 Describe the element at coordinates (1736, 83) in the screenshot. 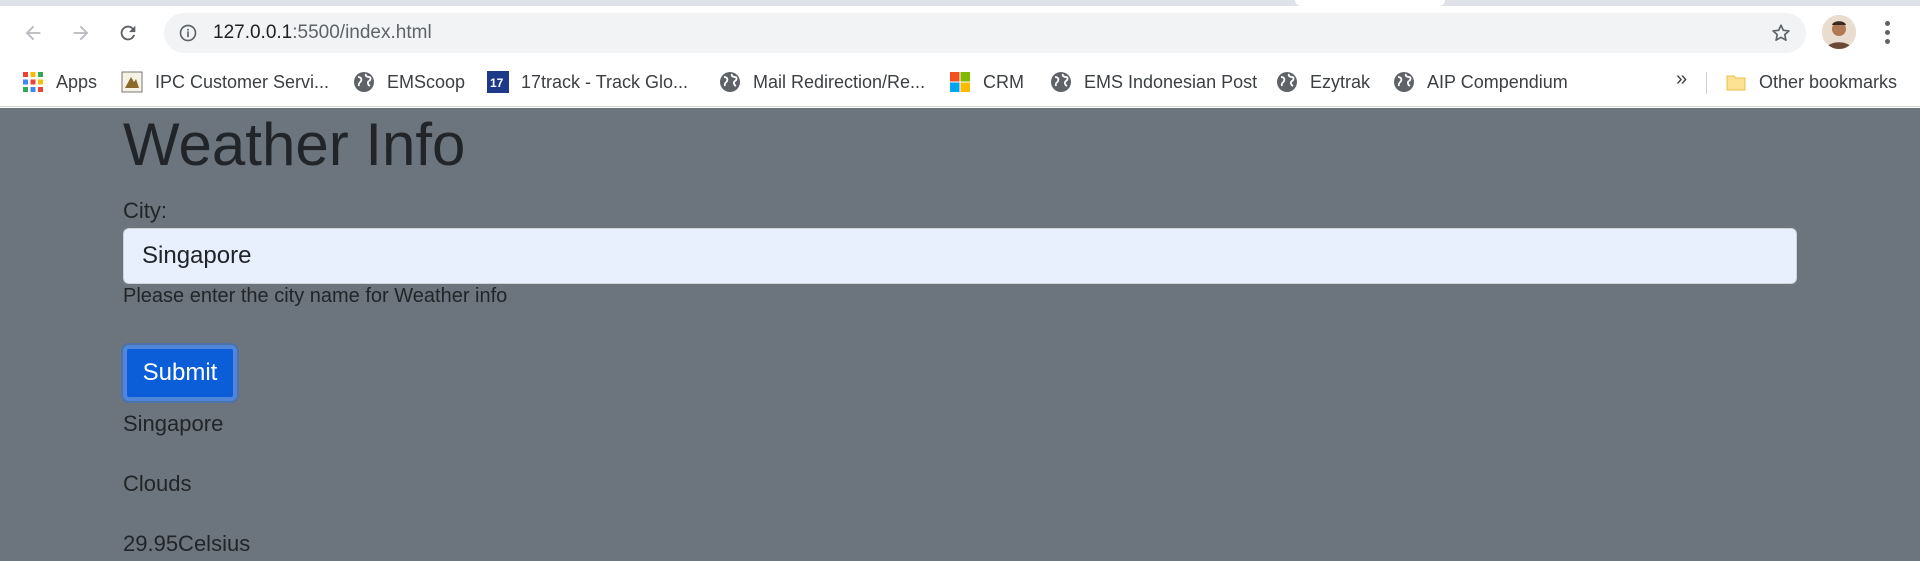

I see `folder-icon` at that location.